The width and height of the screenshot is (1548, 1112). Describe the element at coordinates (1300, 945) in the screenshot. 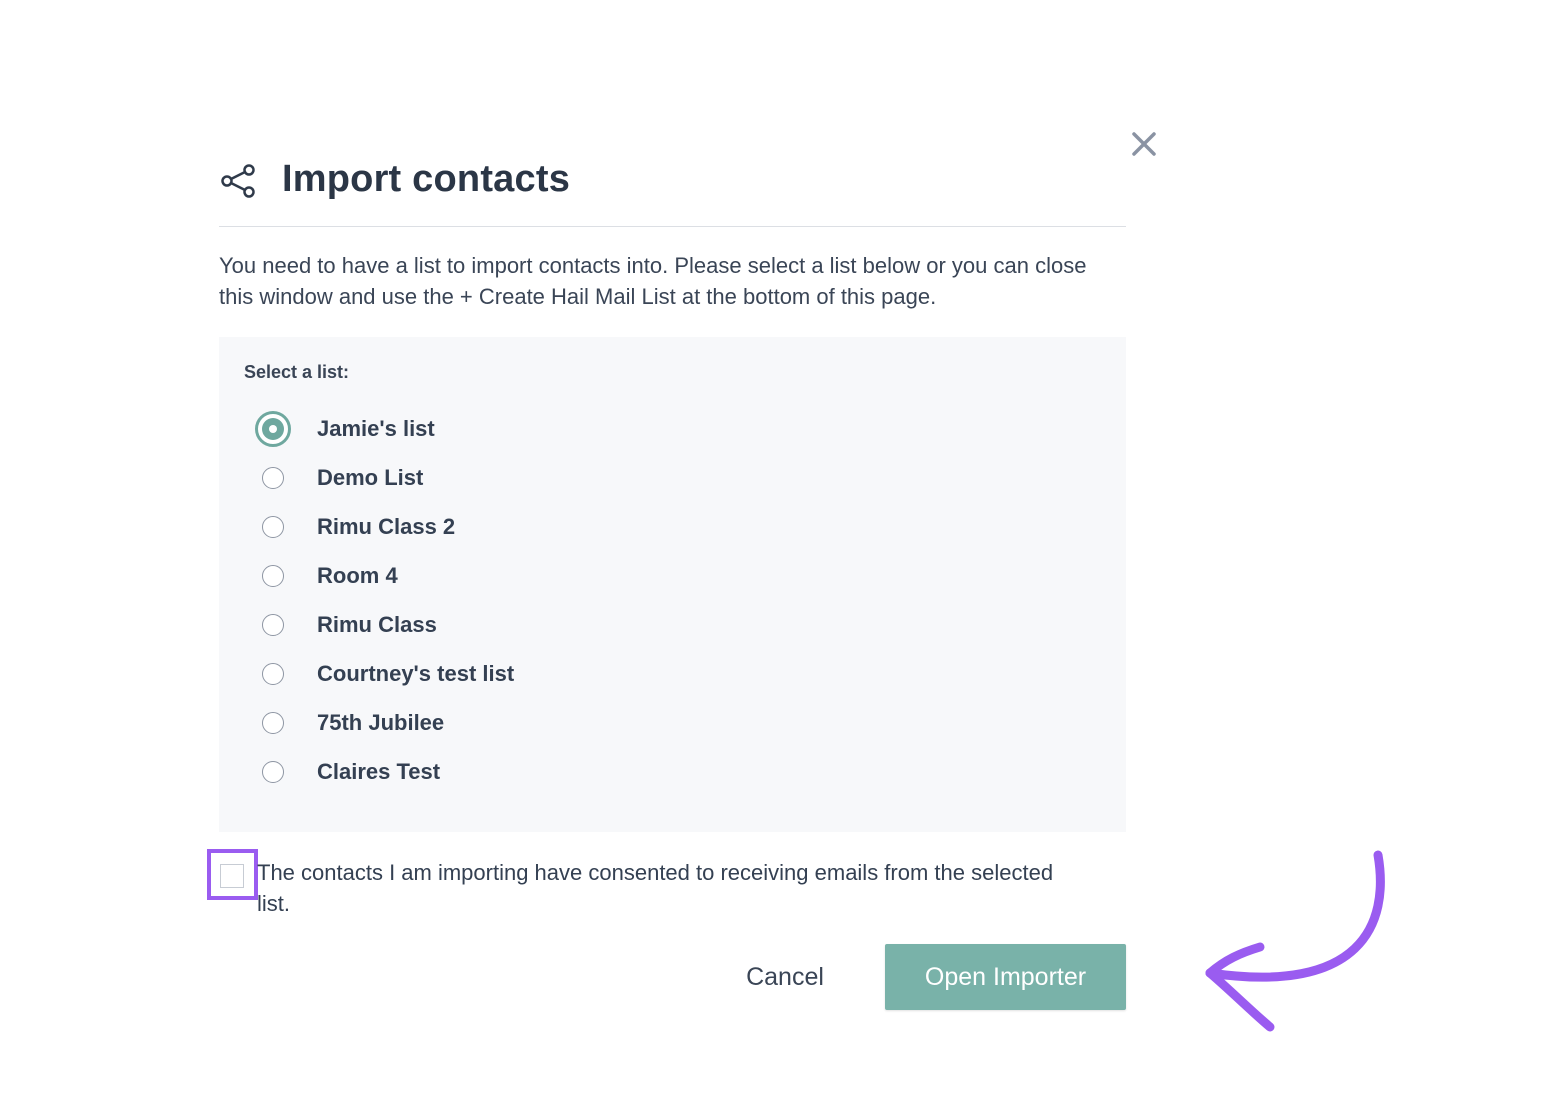

I see `curved-arrow-icon` at that location.